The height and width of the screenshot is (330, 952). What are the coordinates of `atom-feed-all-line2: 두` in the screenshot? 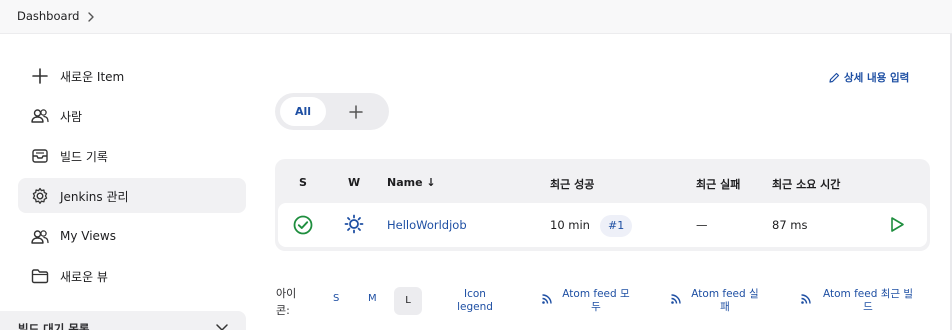 It's located at (596, 307).